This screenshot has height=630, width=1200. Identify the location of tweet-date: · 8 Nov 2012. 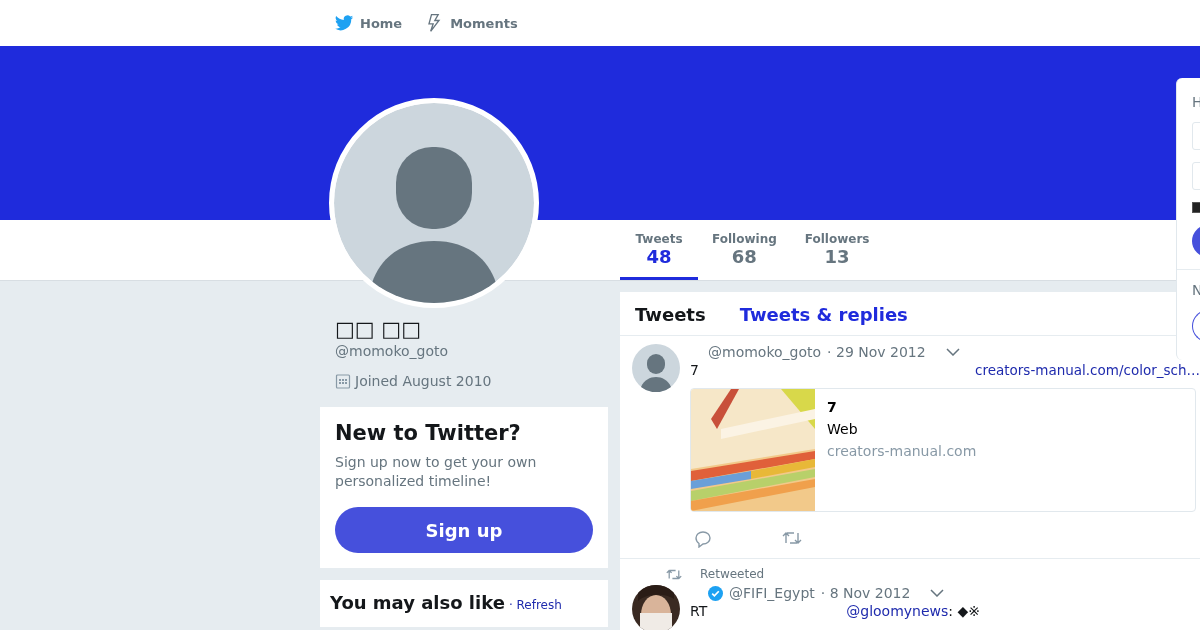
(865, 593).